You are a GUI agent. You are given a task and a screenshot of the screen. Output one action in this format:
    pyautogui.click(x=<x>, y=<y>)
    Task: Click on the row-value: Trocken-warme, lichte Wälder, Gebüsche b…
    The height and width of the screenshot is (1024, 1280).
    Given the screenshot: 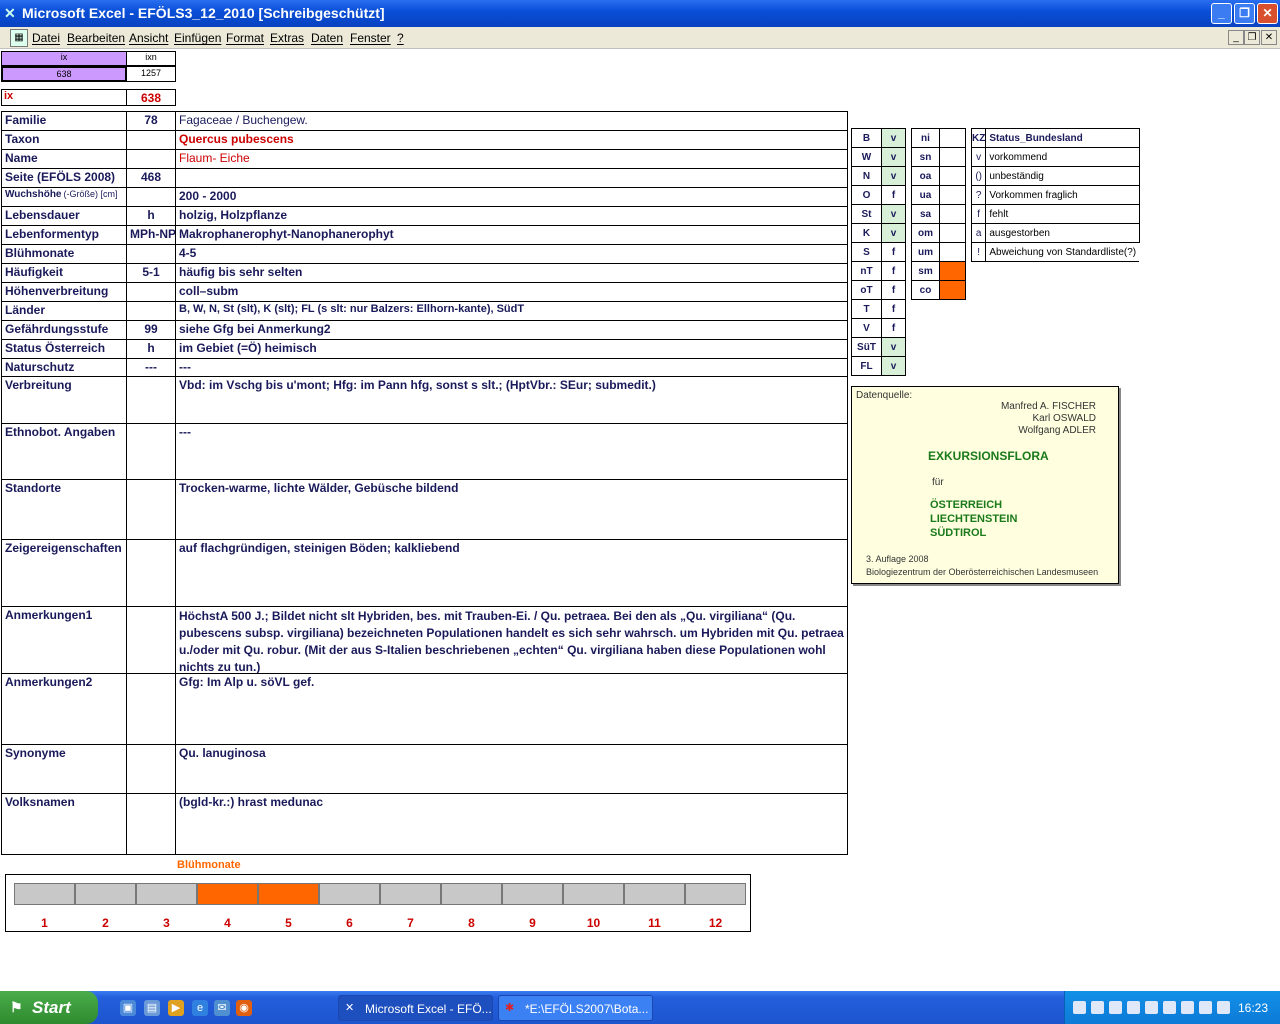 What is the action you would take?
    pyautogui.click(x=511, y=509)
    